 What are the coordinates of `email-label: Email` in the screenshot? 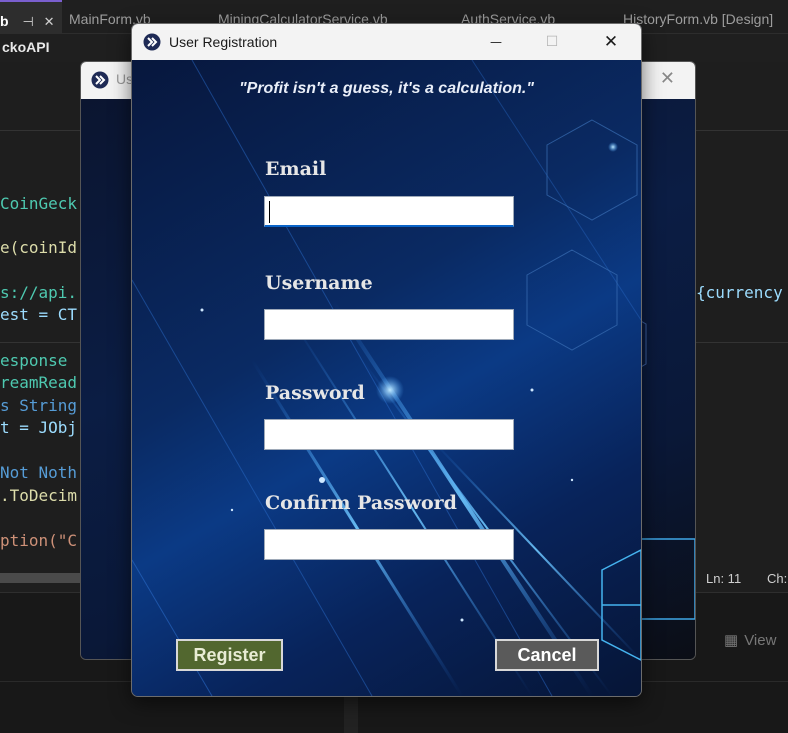 It's located at (296, 169).